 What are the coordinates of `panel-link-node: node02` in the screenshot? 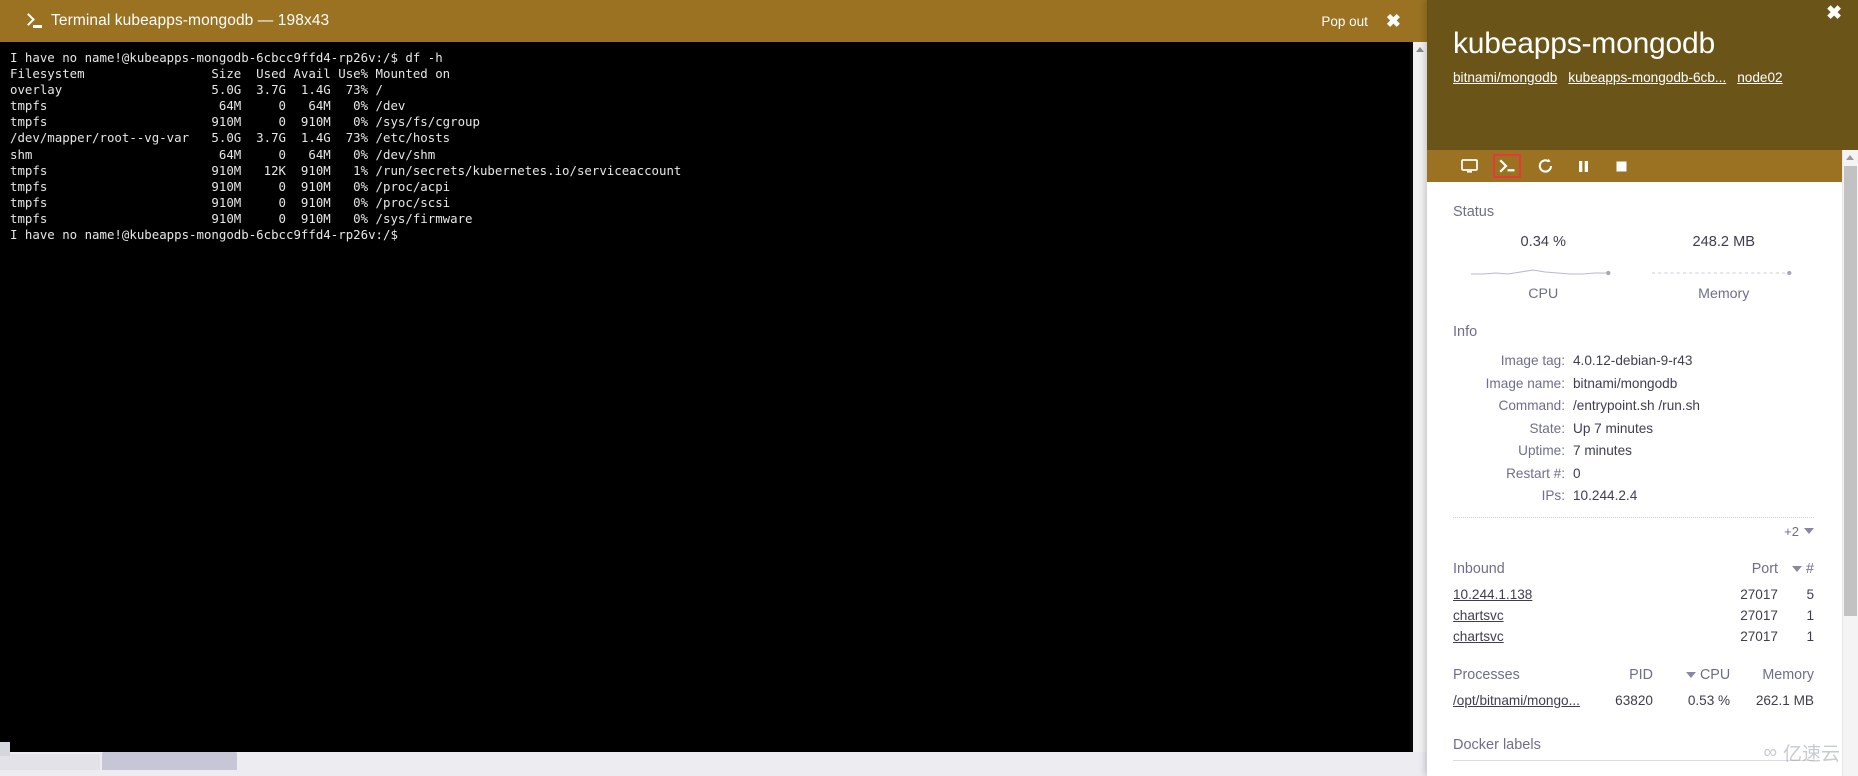 It's located at (1759, 77).